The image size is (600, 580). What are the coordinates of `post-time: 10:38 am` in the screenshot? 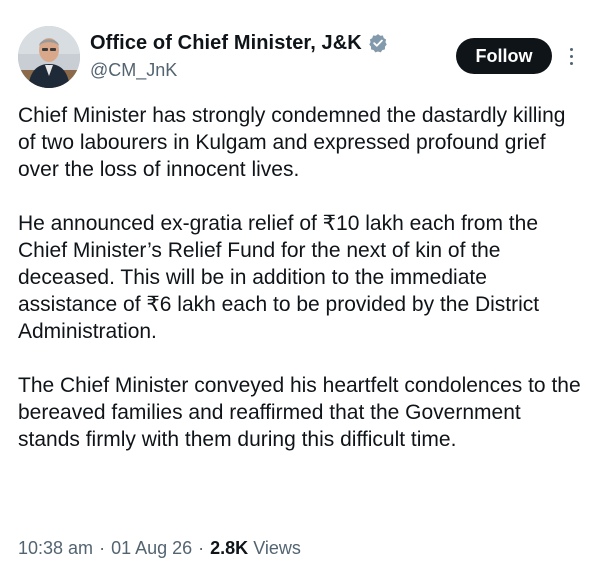 It's located at (55, 548).